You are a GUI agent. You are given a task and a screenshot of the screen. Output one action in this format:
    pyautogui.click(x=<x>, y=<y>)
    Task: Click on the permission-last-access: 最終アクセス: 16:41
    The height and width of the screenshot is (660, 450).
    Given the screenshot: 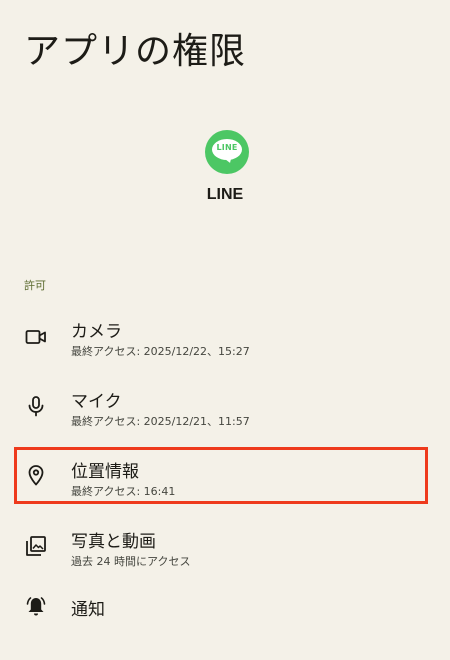 What is the action you would take?
    pyautogui.click(x=123, y=491)
    